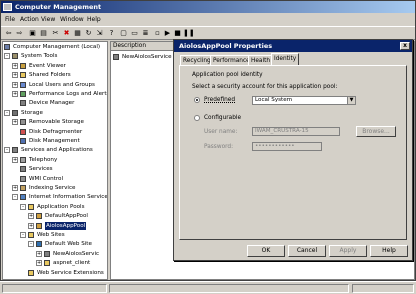  I want to click on tab-health: Health, so click(261, 60).